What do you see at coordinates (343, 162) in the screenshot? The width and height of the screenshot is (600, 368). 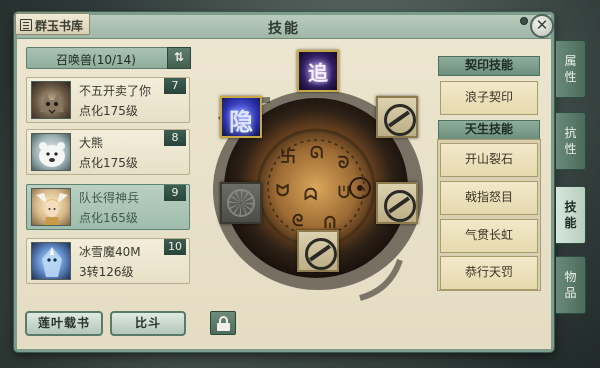 I see `svg-text: ᘐ` at bounding box center [343, 162].